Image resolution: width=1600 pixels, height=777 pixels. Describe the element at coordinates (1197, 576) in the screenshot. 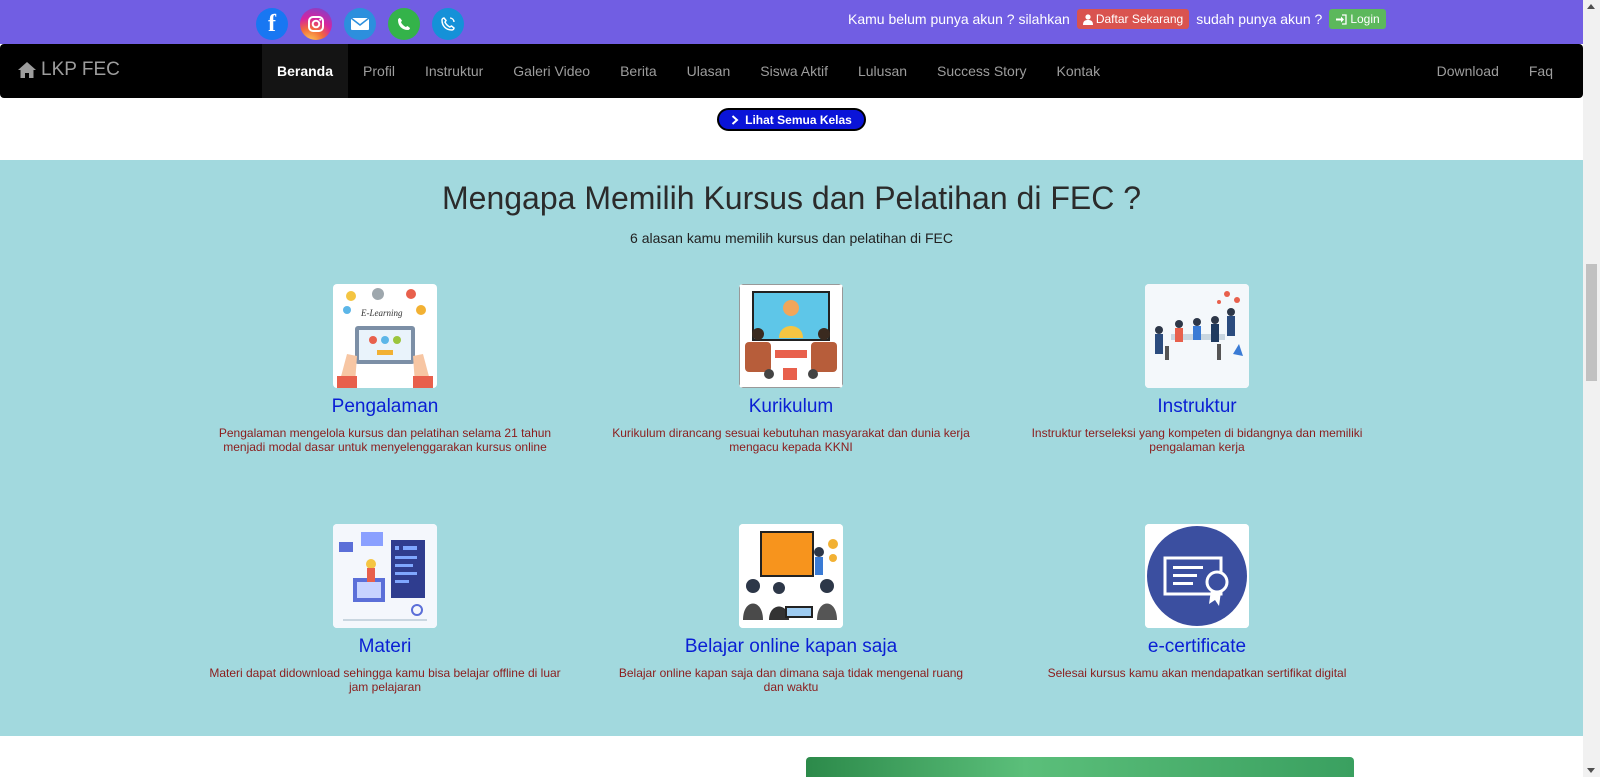

I see `certificate-icon` at that location.